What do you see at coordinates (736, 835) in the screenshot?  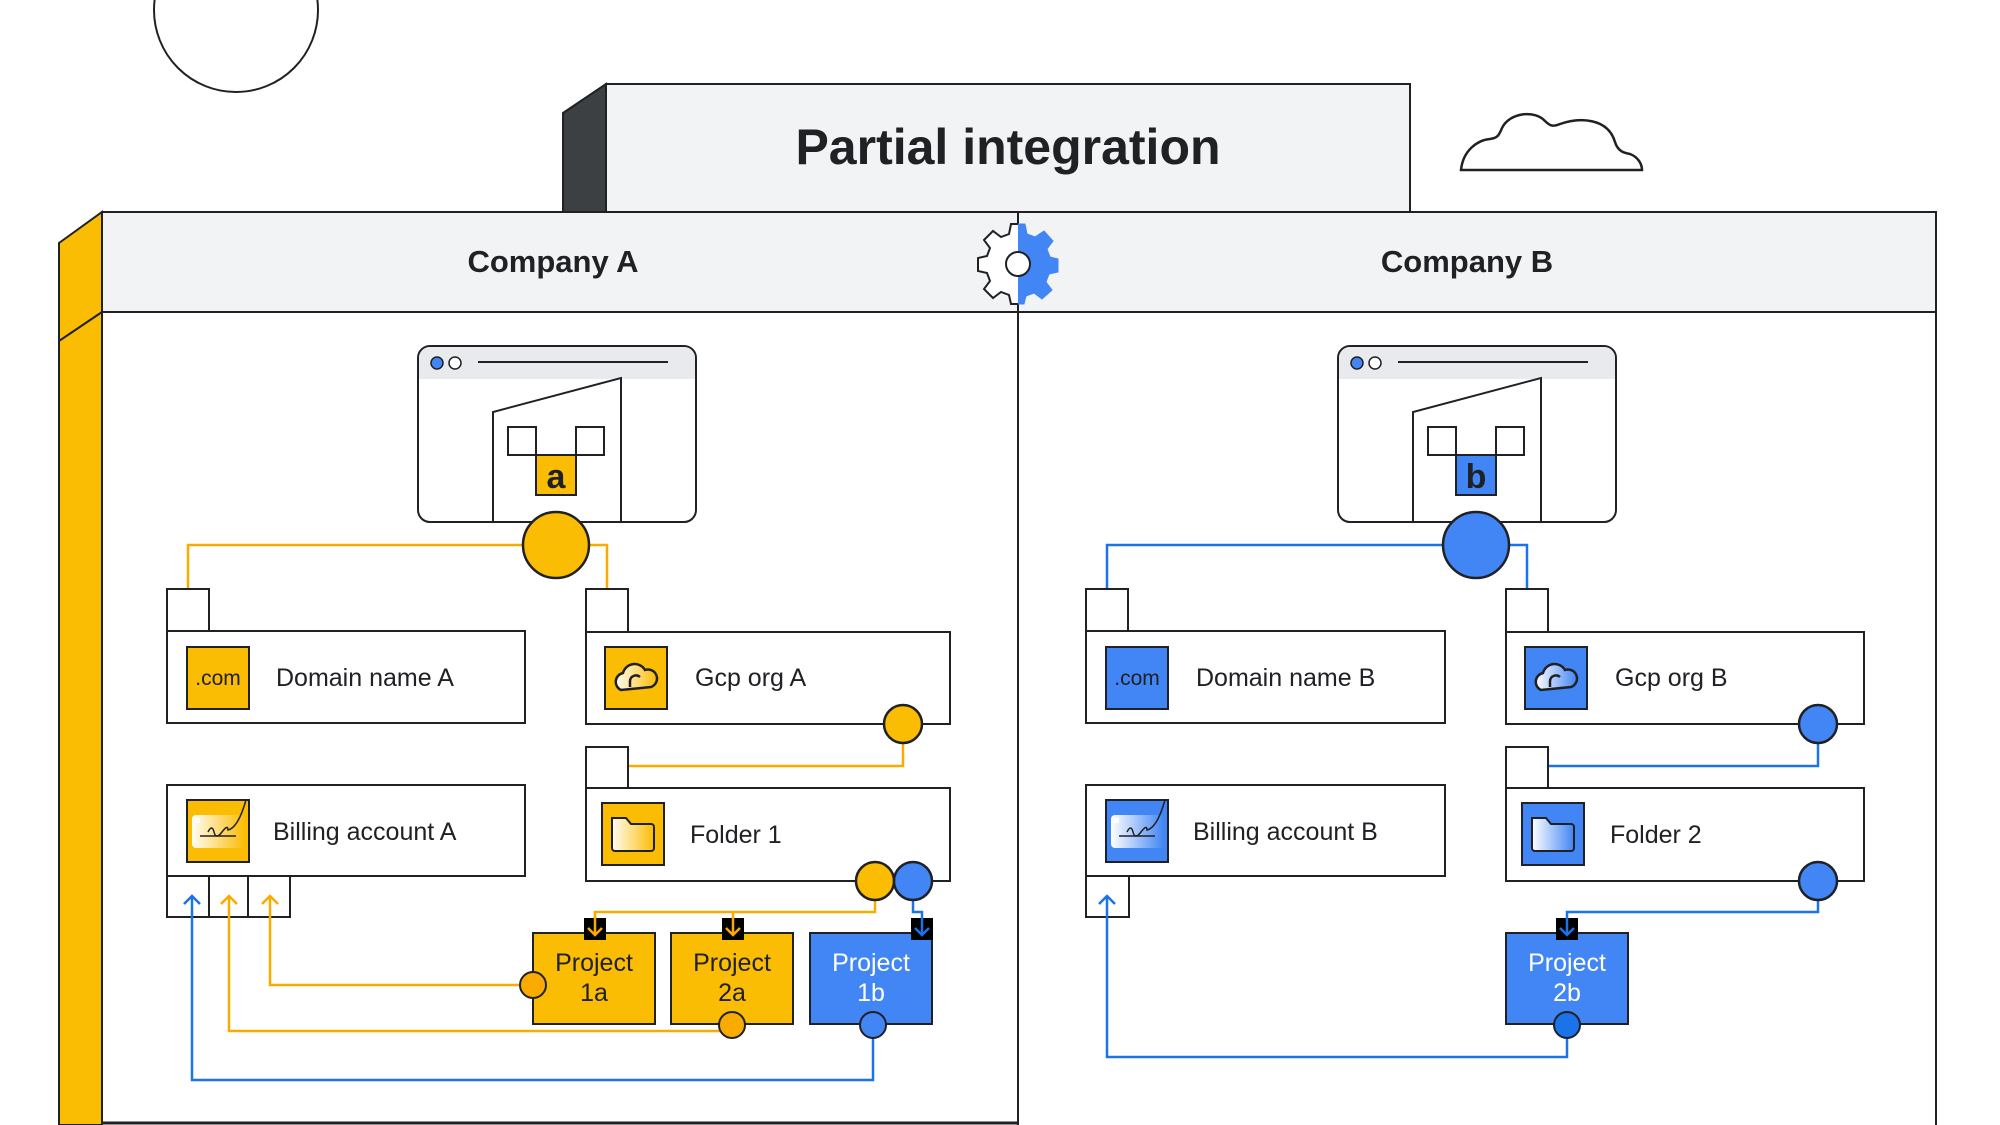 I see `card-label: Folder 1` at bounding box center [736, 835].